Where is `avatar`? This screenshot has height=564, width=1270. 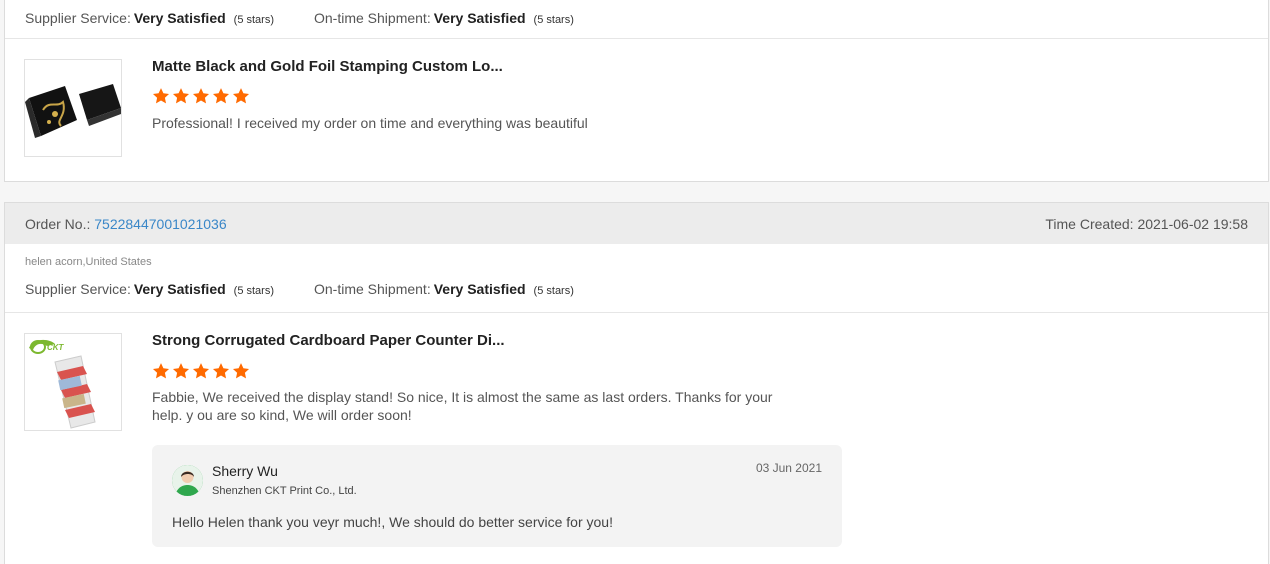 avatar is located at coordinates (187, 480).